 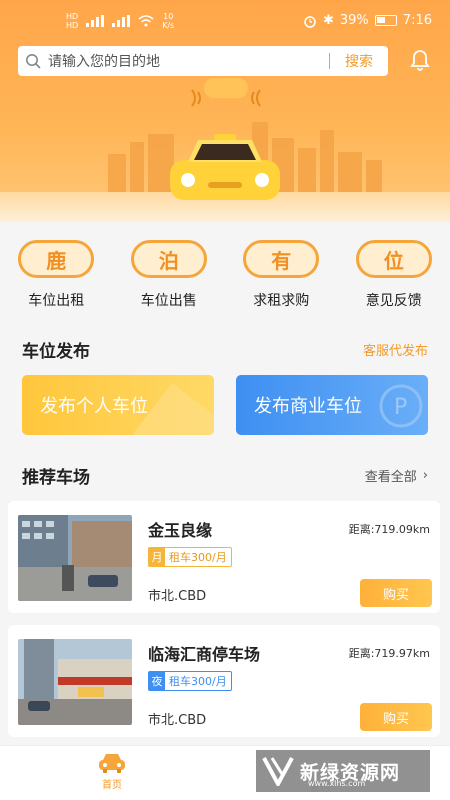 What do you see at coordinates (281, 301) in the screenshot?
I see `quick-action-label: 求租求购` at bounding box center [281, 301].